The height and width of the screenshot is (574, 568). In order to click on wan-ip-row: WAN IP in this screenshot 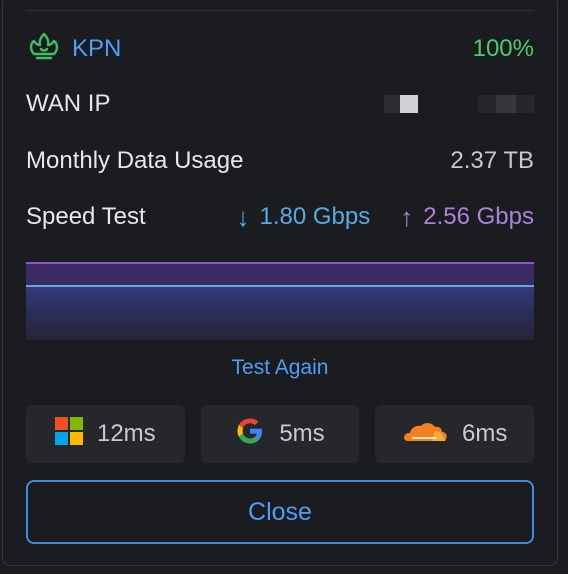, I will do `click(280, 104)`.